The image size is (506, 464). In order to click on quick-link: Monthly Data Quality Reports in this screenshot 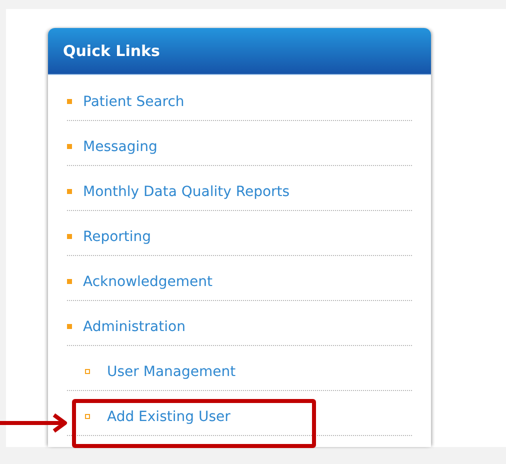, I will do `click(186, 192)`.